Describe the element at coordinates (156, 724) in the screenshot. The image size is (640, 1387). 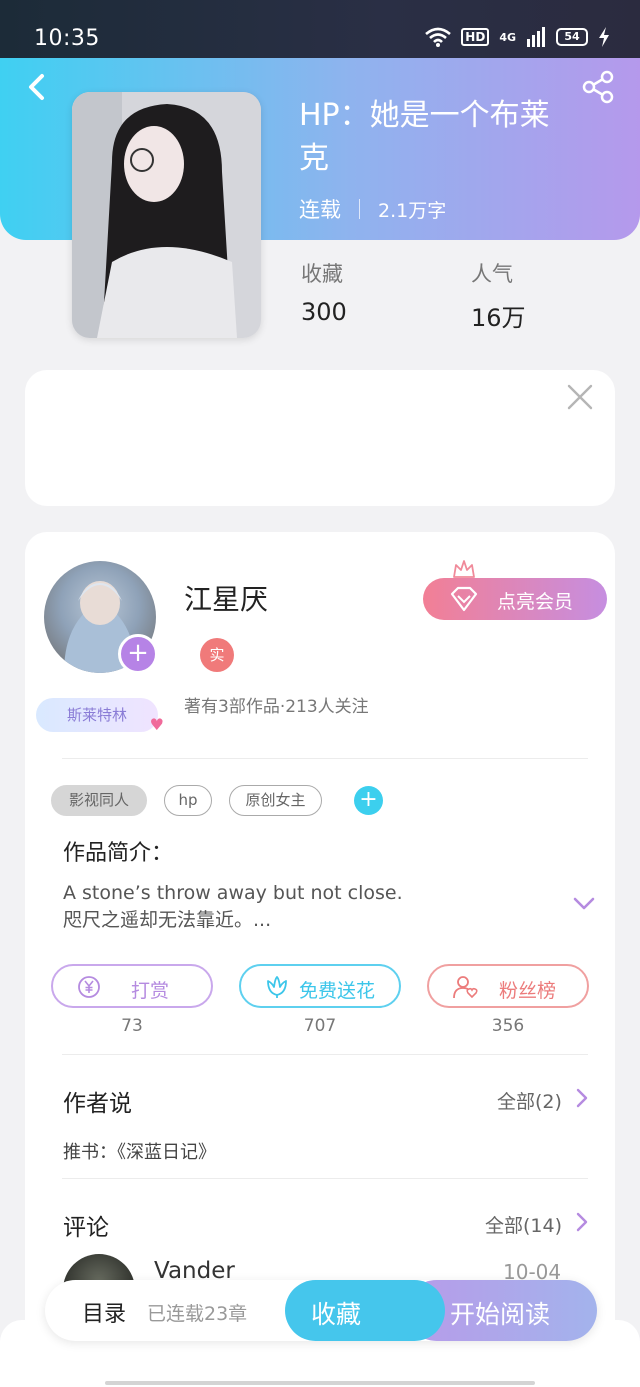
I see `heart-icon: ♥` at that location.